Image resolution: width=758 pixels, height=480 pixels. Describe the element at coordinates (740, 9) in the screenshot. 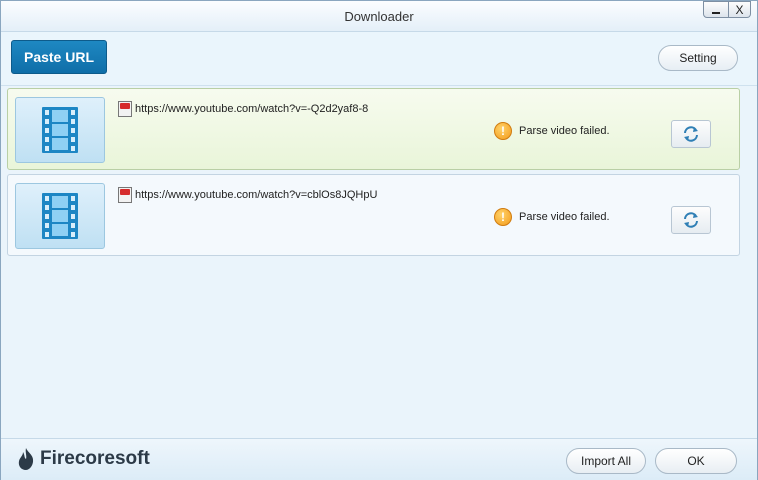

I see `close-button: X` at that location.